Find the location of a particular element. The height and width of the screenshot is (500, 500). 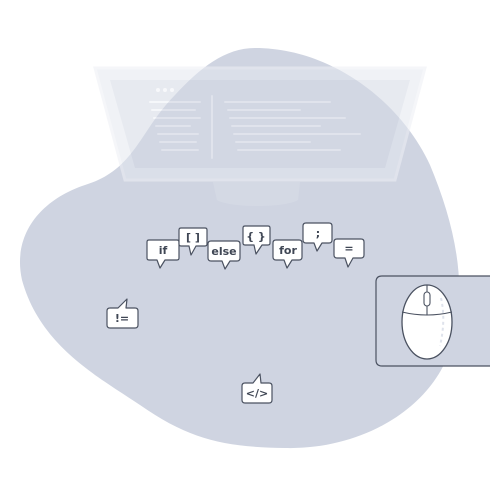

code-bubble-for-label: for is located at coordinates (288, 250).